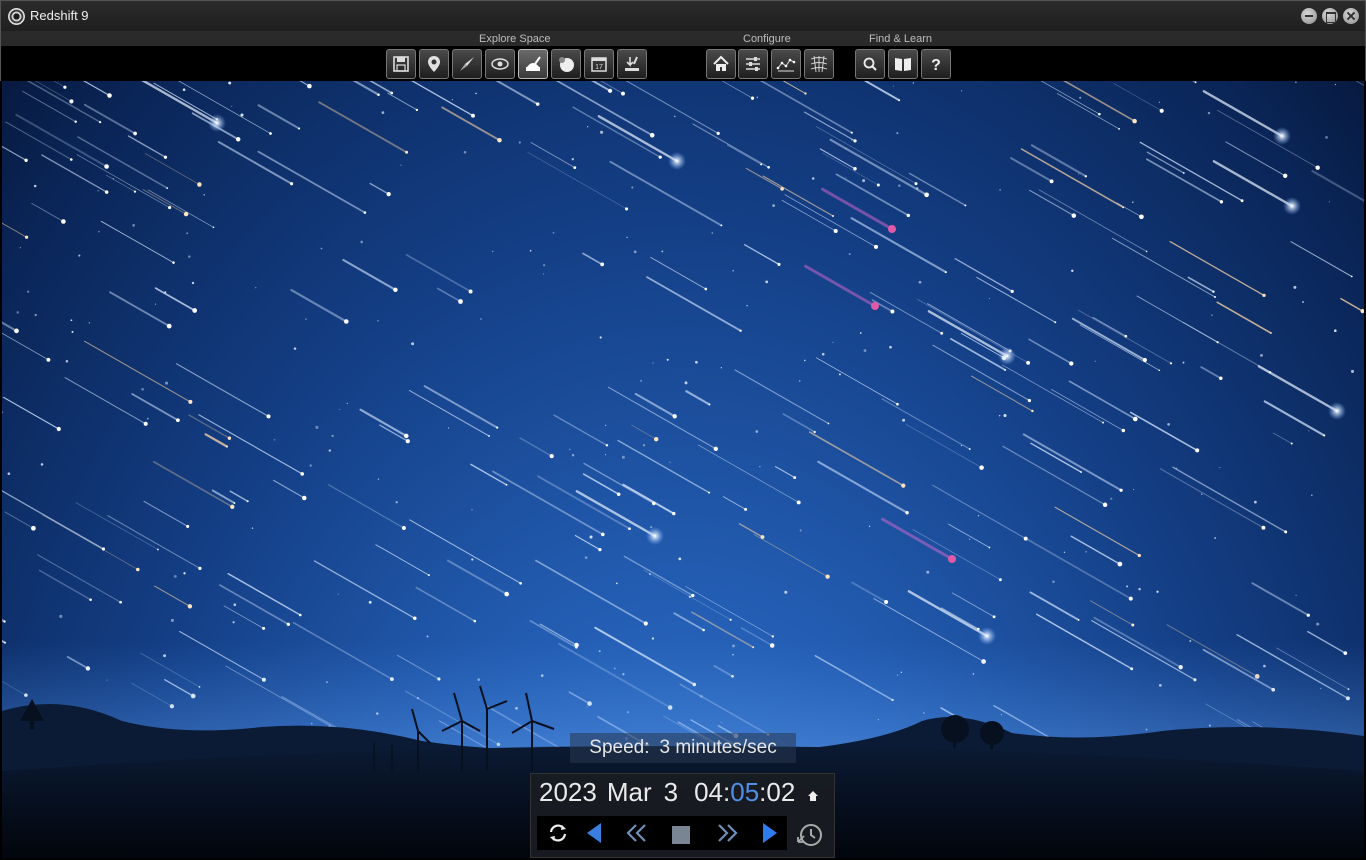 This screenshot has width=1366, height=860. I want to click on svg-text: 17, so click(599, 67).